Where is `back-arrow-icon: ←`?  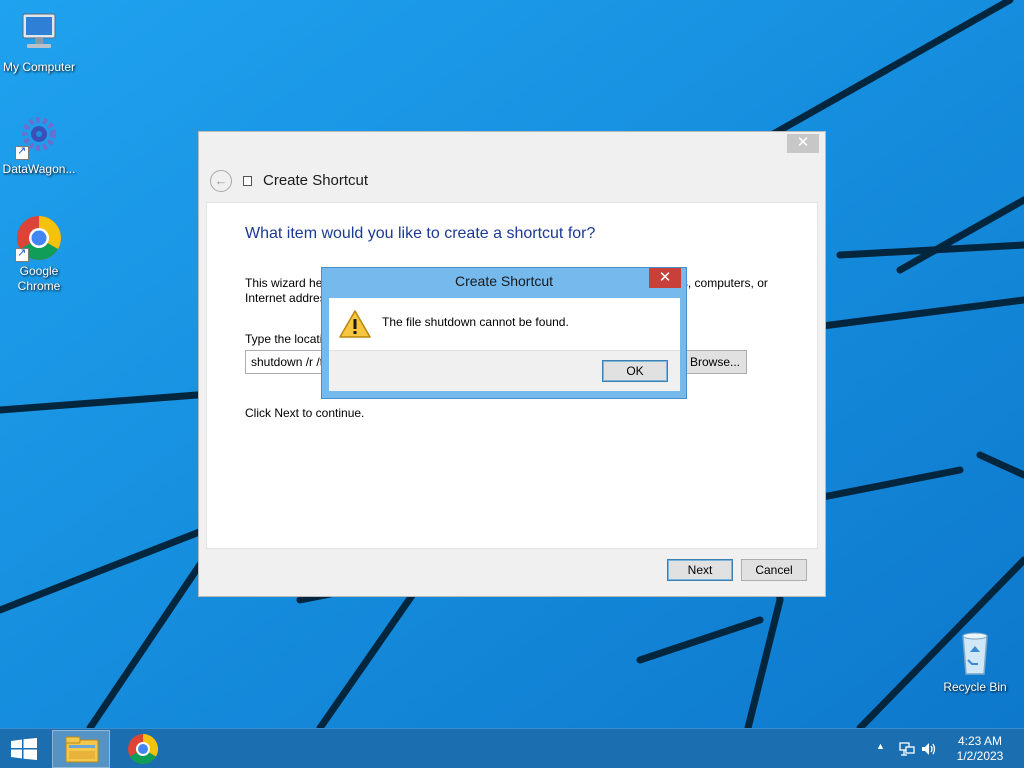 back-arrow-icon: ← is located at coordinates (221, 181).